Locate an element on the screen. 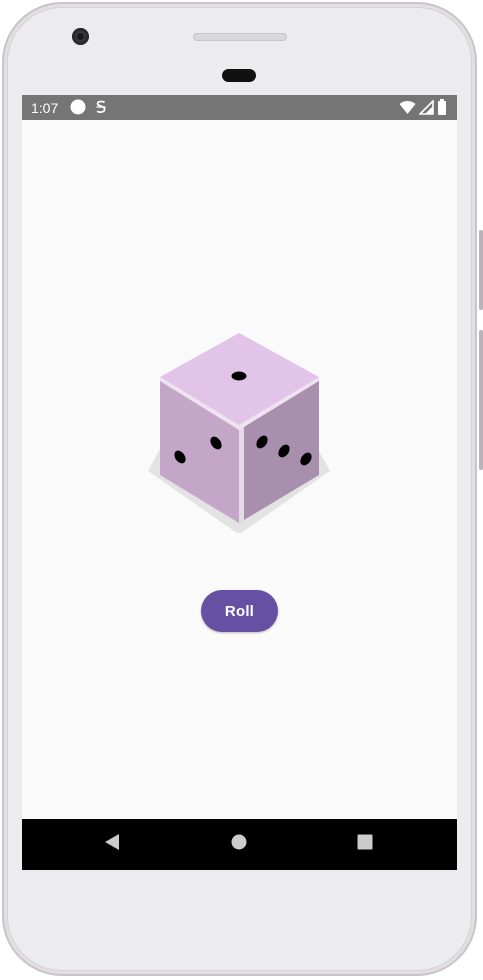  recents-icon is located at coordinates (365, 844).